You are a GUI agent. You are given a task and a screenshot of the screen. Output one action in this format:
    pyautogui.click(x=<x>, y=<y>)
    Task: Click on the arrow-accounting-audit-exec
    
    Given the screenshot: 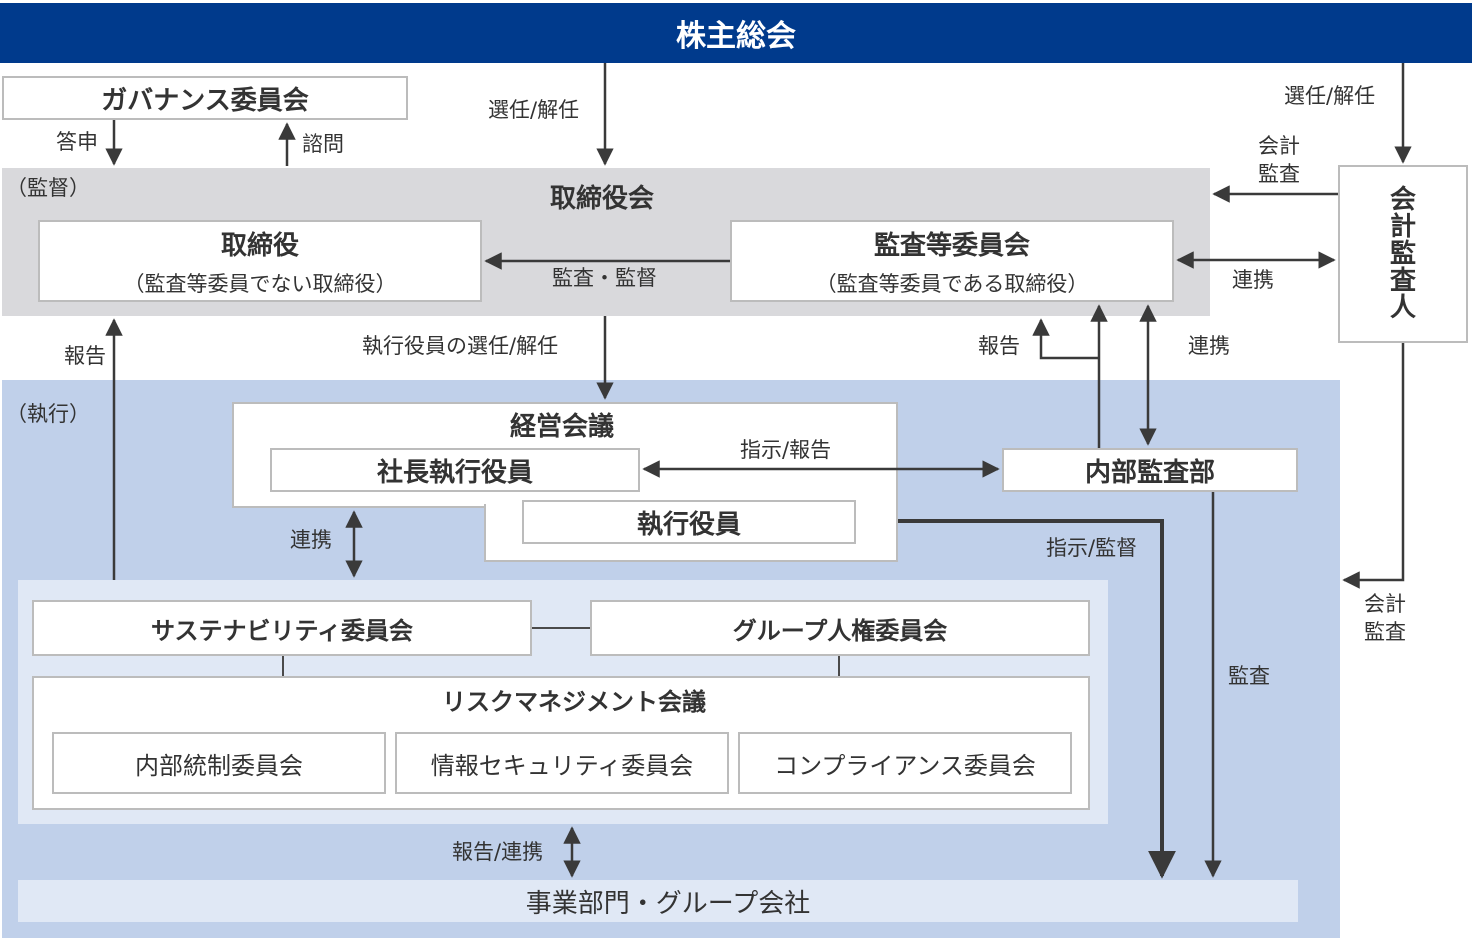 What is the action you would take?
    pyautogui.click(x=1373, y=466)
    